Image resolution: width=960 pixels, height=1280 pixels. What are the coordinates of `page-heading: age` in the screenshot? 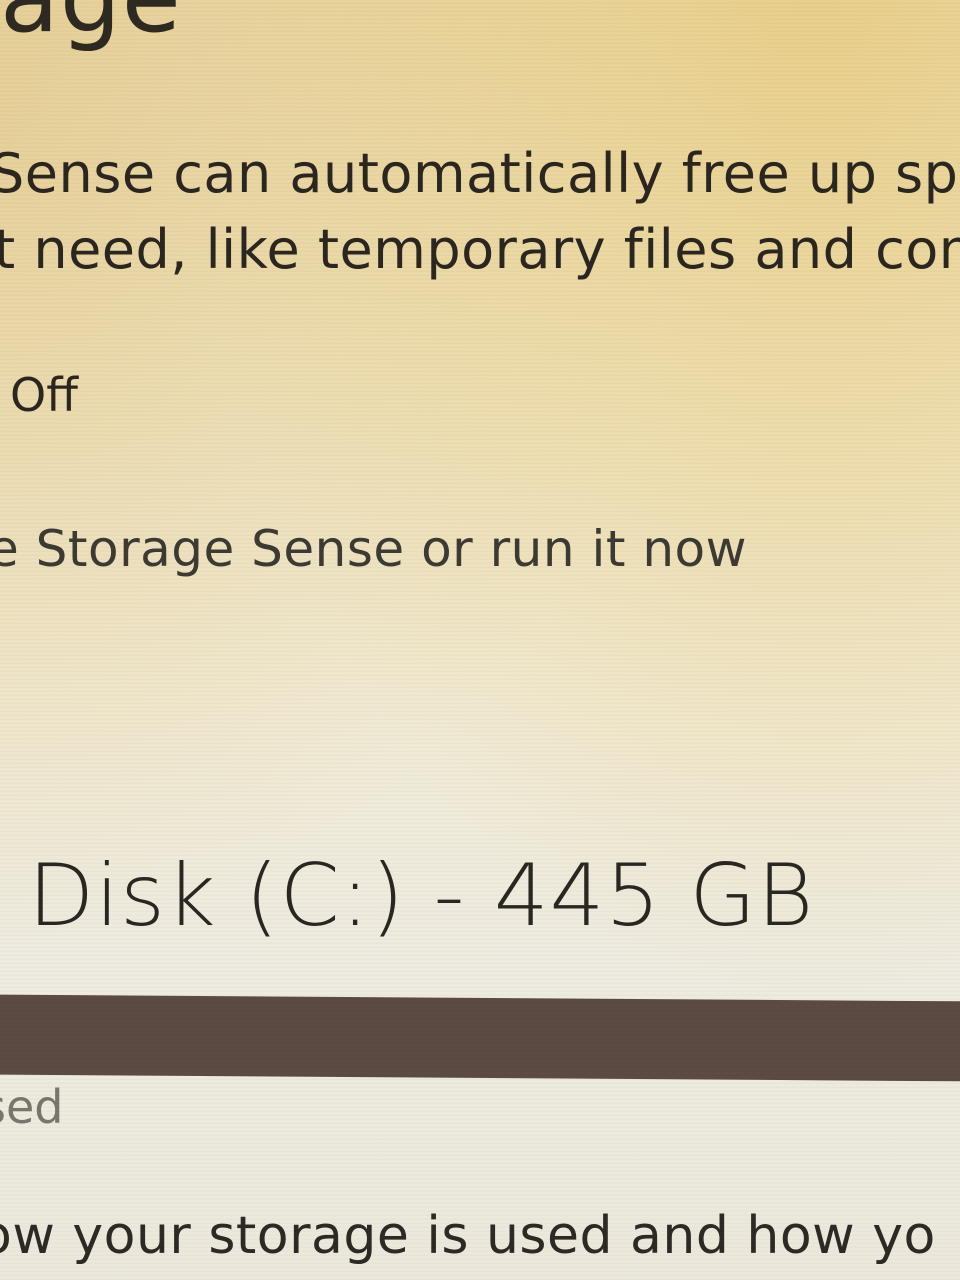 It's located at (91, 27).